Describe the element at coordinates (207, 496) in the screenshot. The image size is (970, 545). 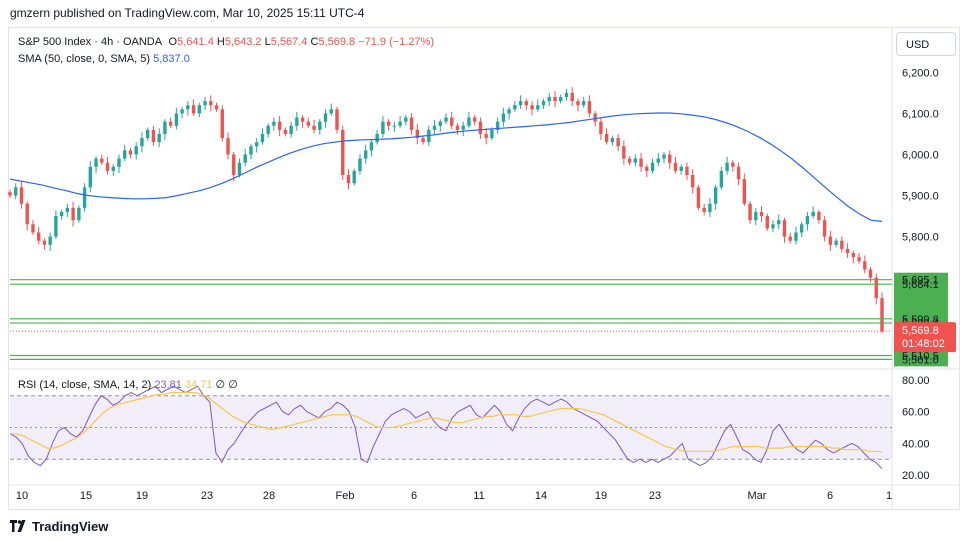
I see `time-tick-label: 23` at that location.